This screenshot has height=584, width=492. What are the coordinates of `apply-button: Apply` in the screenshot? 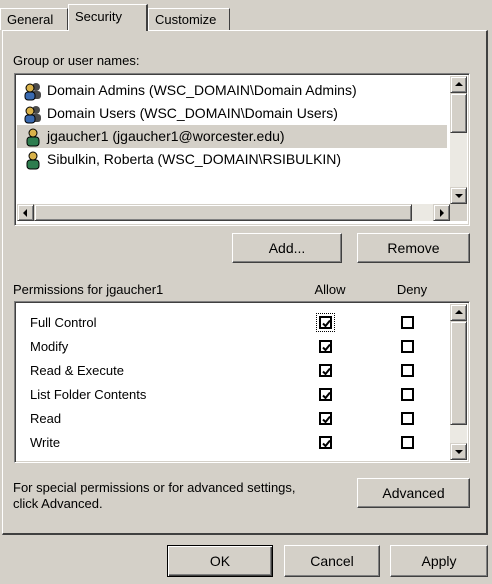 It's located at (439, 561).